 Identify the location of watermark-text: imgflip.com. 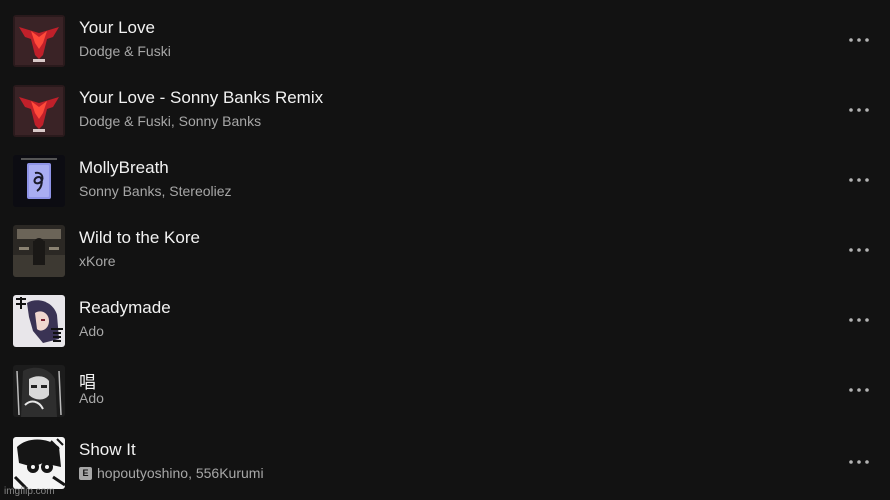
(29, 491).